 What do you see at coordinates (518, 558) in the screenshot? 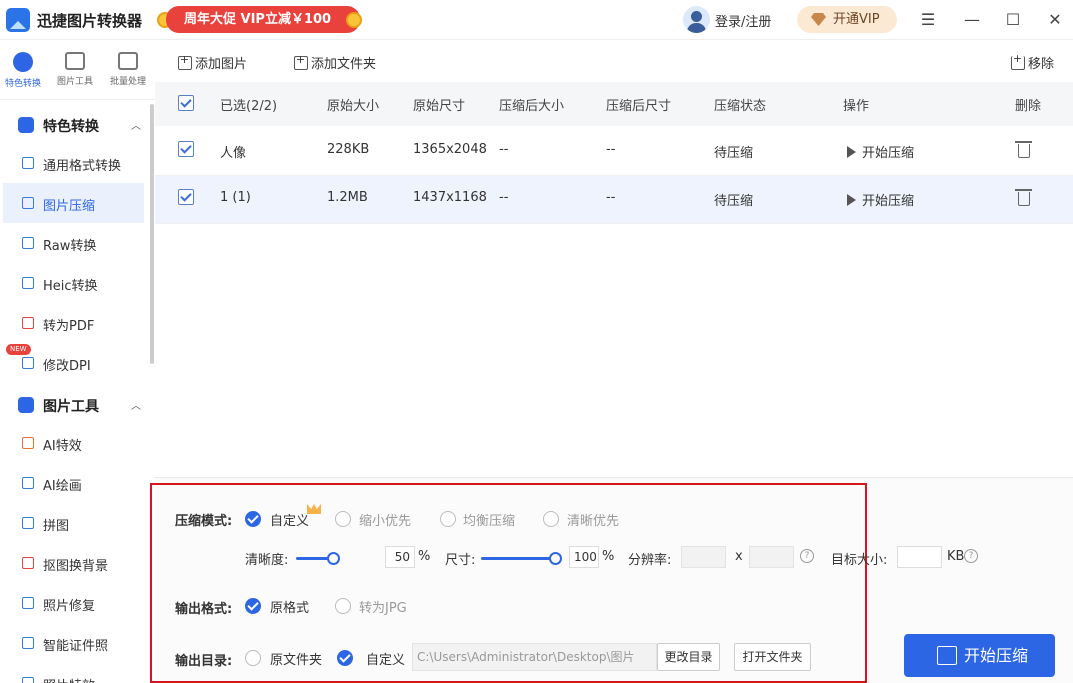
I see `size-slider` at bounding box center [518, 558].